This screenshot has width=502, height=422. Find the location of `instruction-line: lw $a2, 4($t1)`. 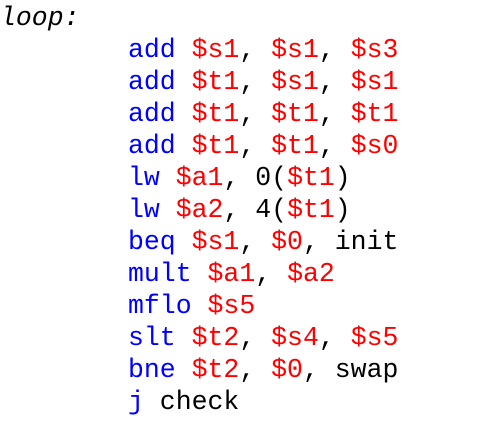

instruction-line: lw $a2, 4($t1) is located at coordinates (263, 210).